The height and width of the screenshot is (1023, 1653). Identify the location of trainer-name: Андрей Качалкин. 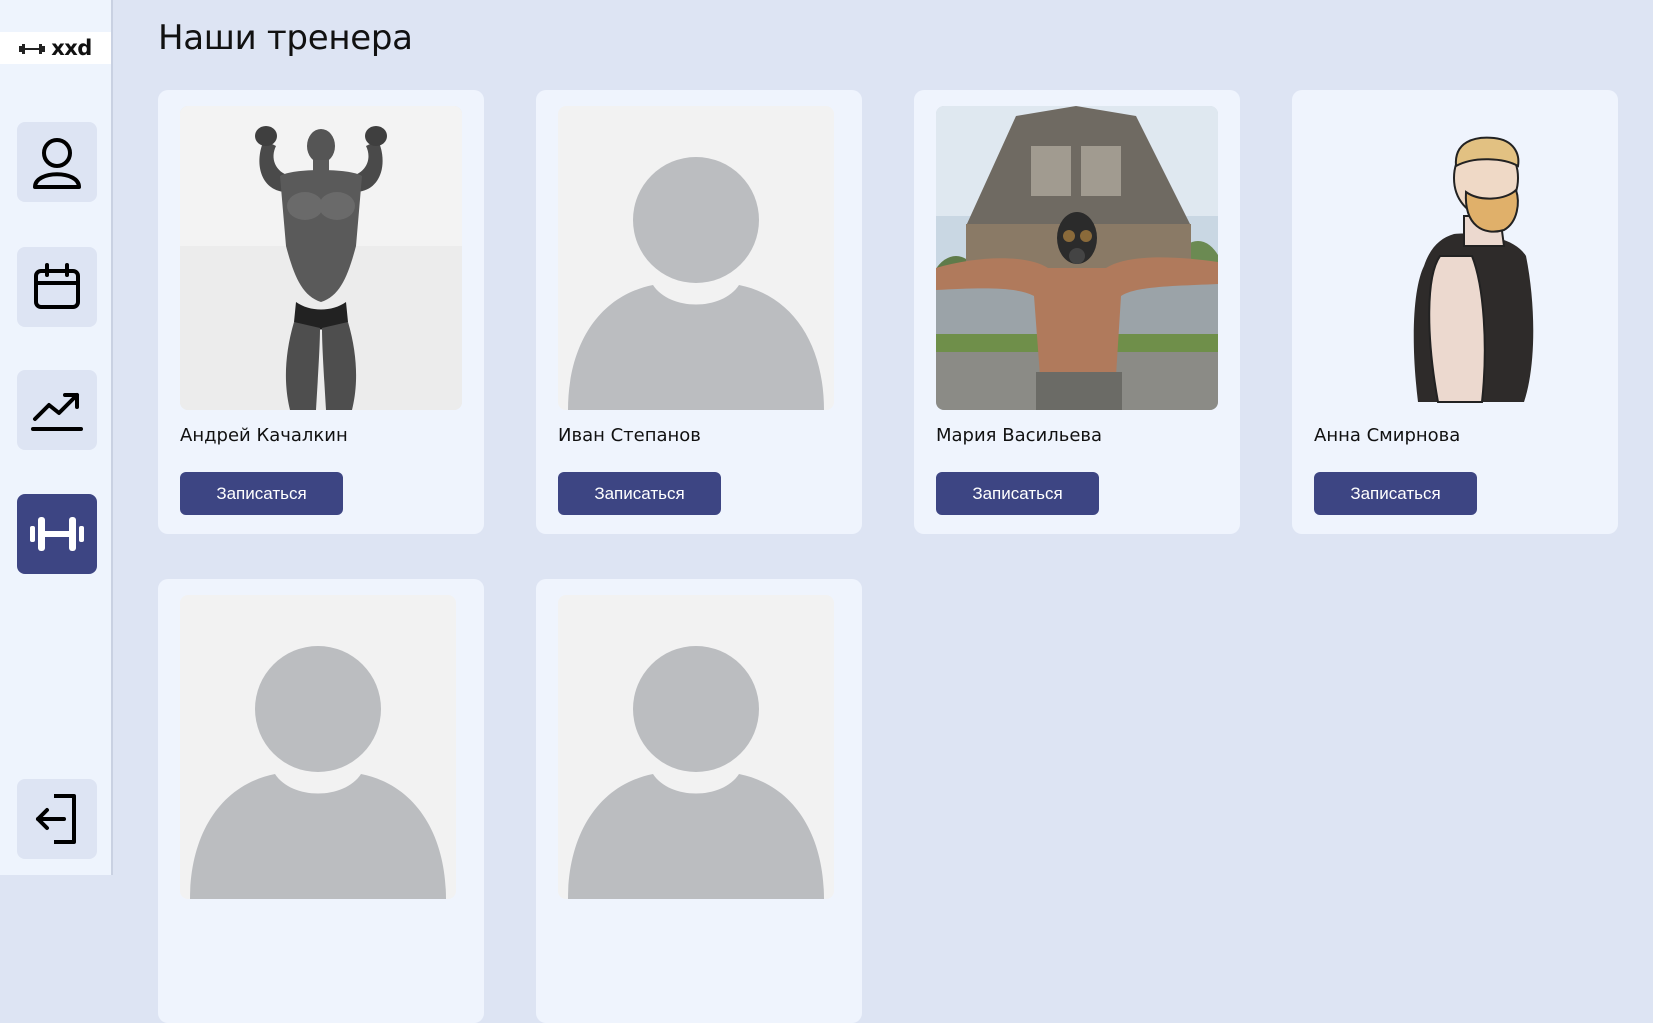
(264, 435).